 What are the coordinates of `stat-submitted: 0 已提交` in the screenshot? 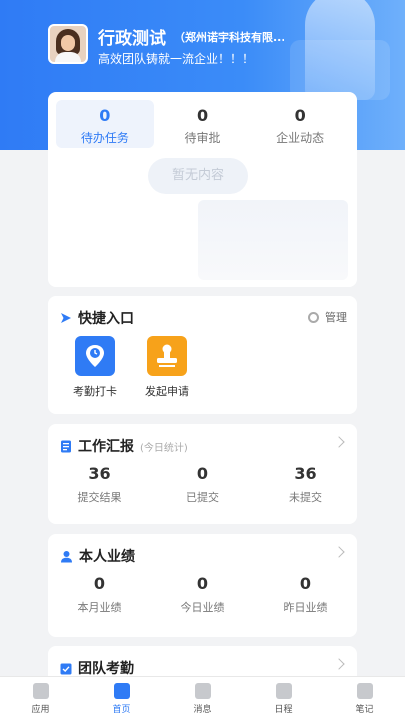 It's located at (202, 484).